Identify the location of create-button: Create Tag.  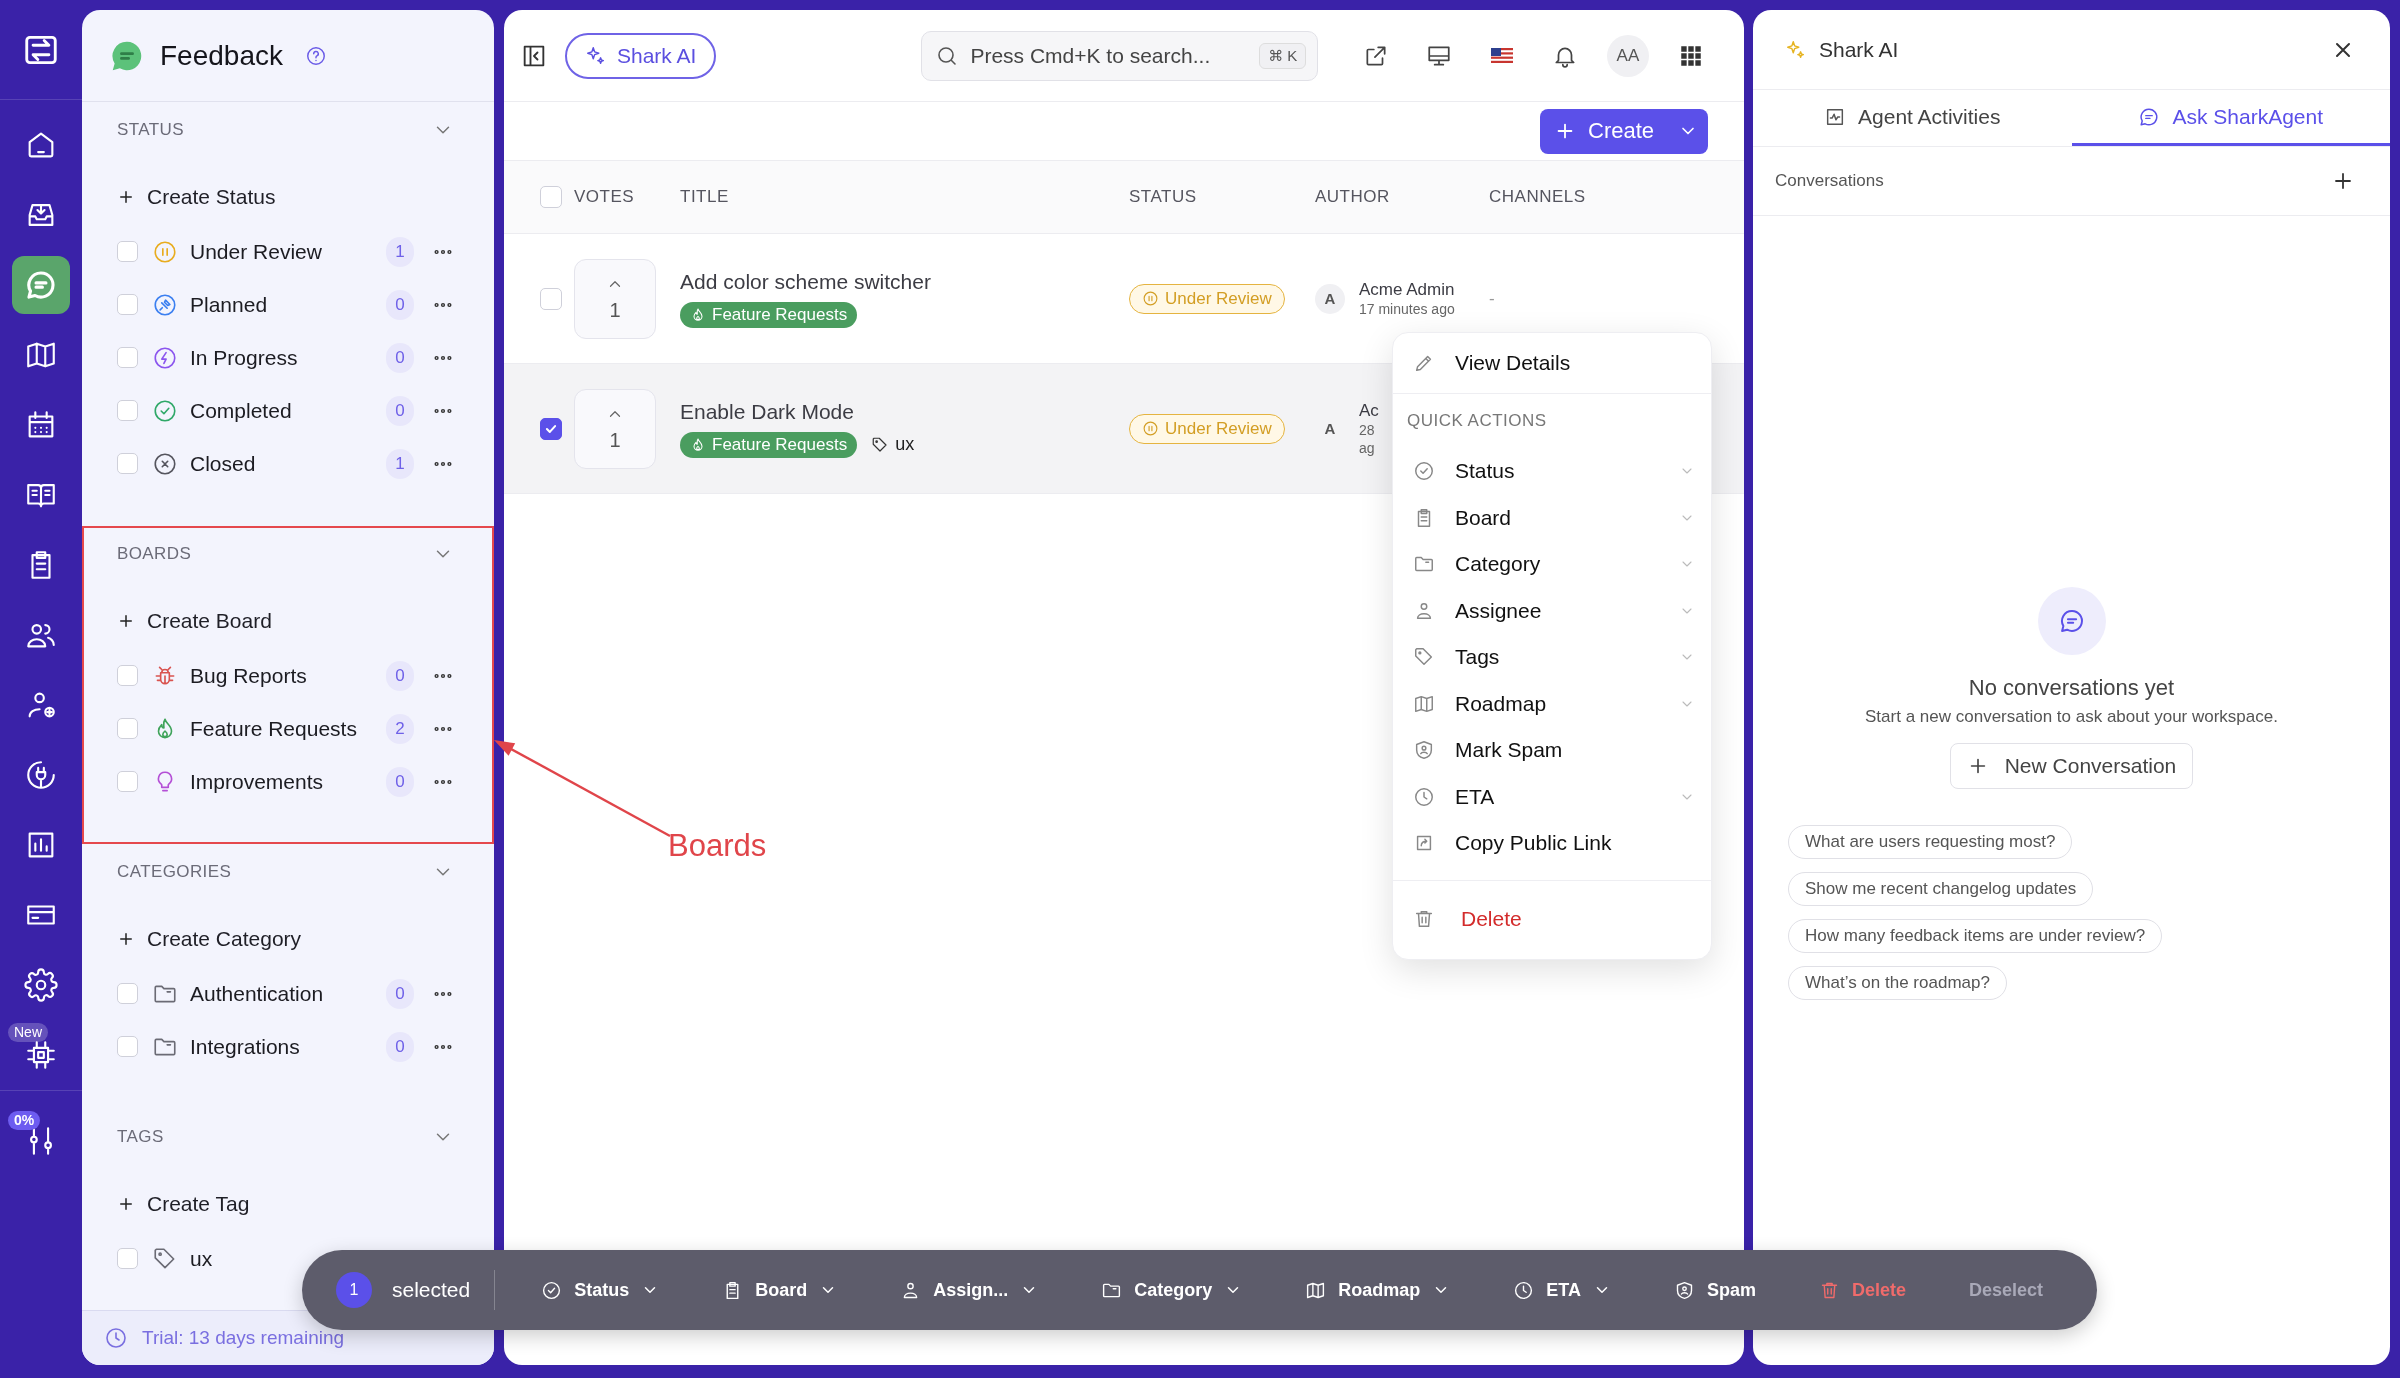
(183, 1204).